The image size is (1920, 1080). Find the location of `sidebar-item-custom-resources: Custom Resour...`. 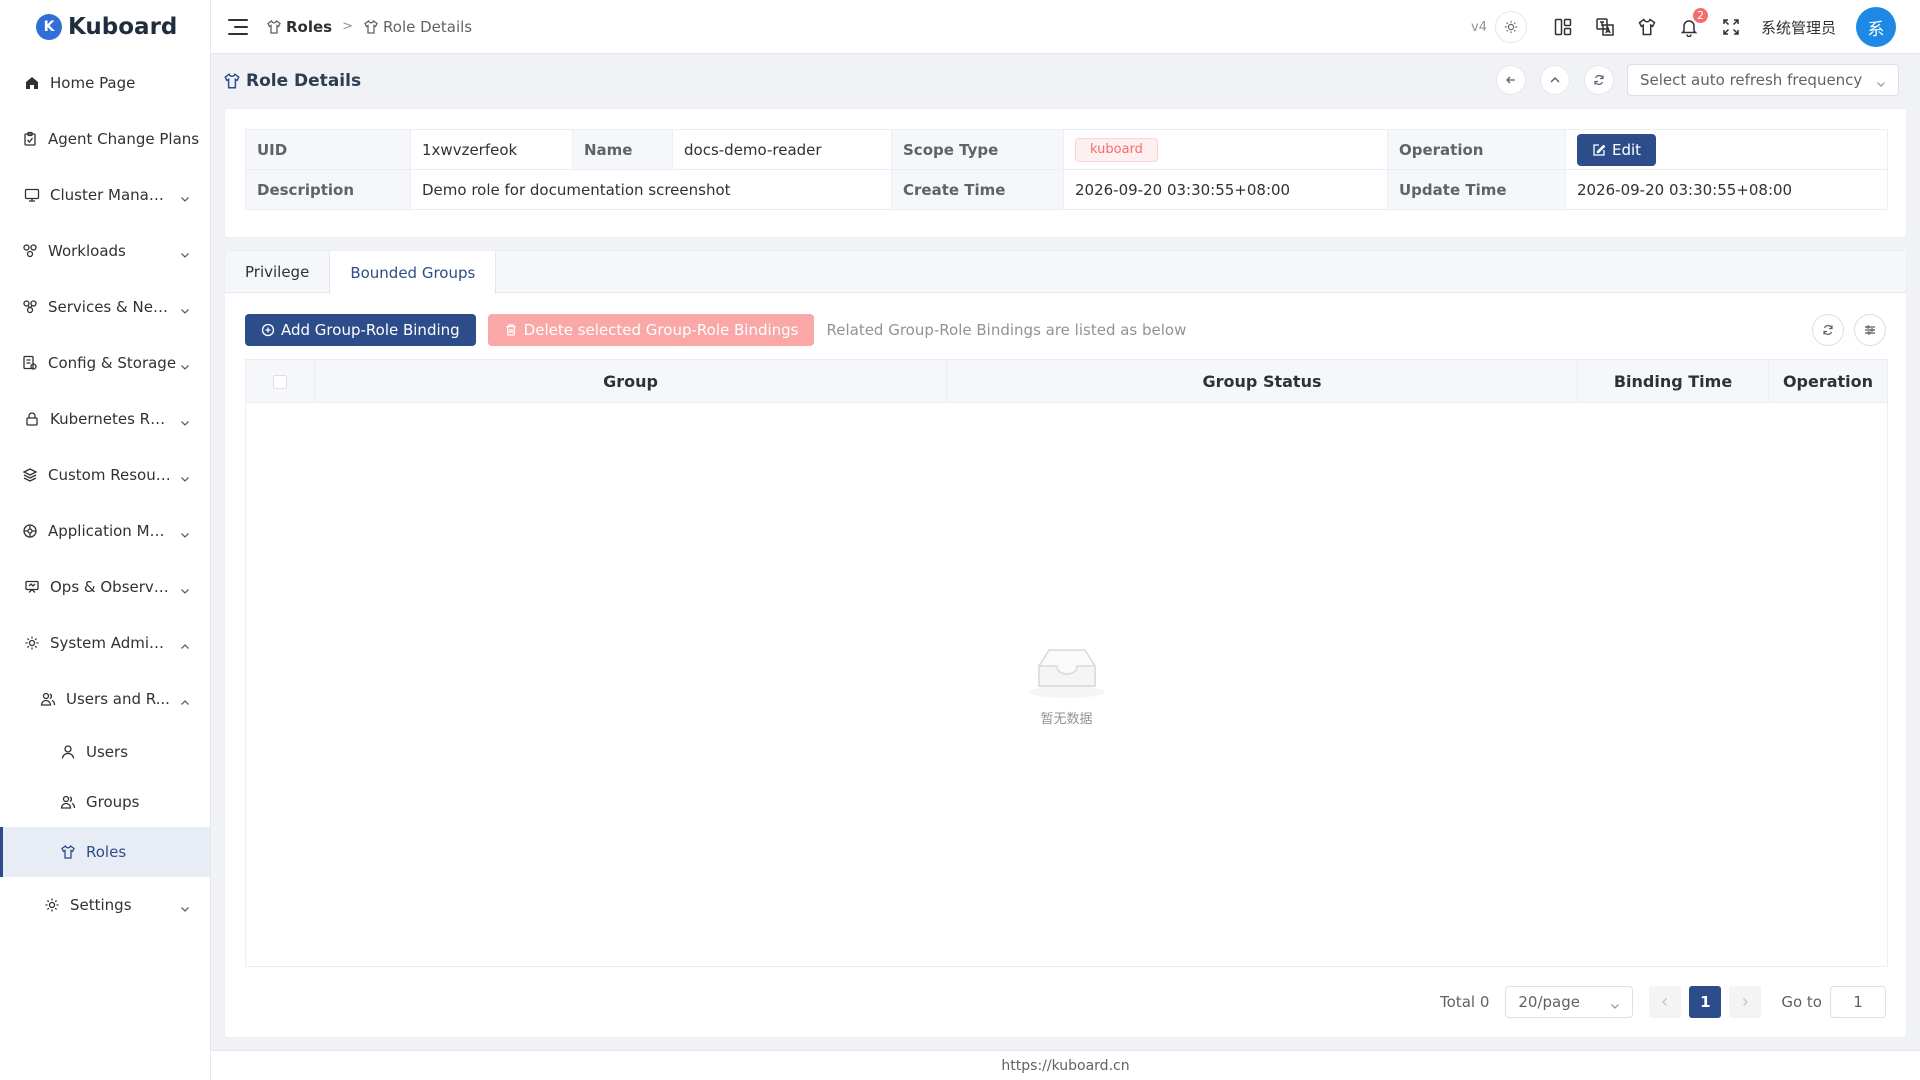

sidebar-item-custom-resources: Custom Resour... is located at coordinates (105, 475).